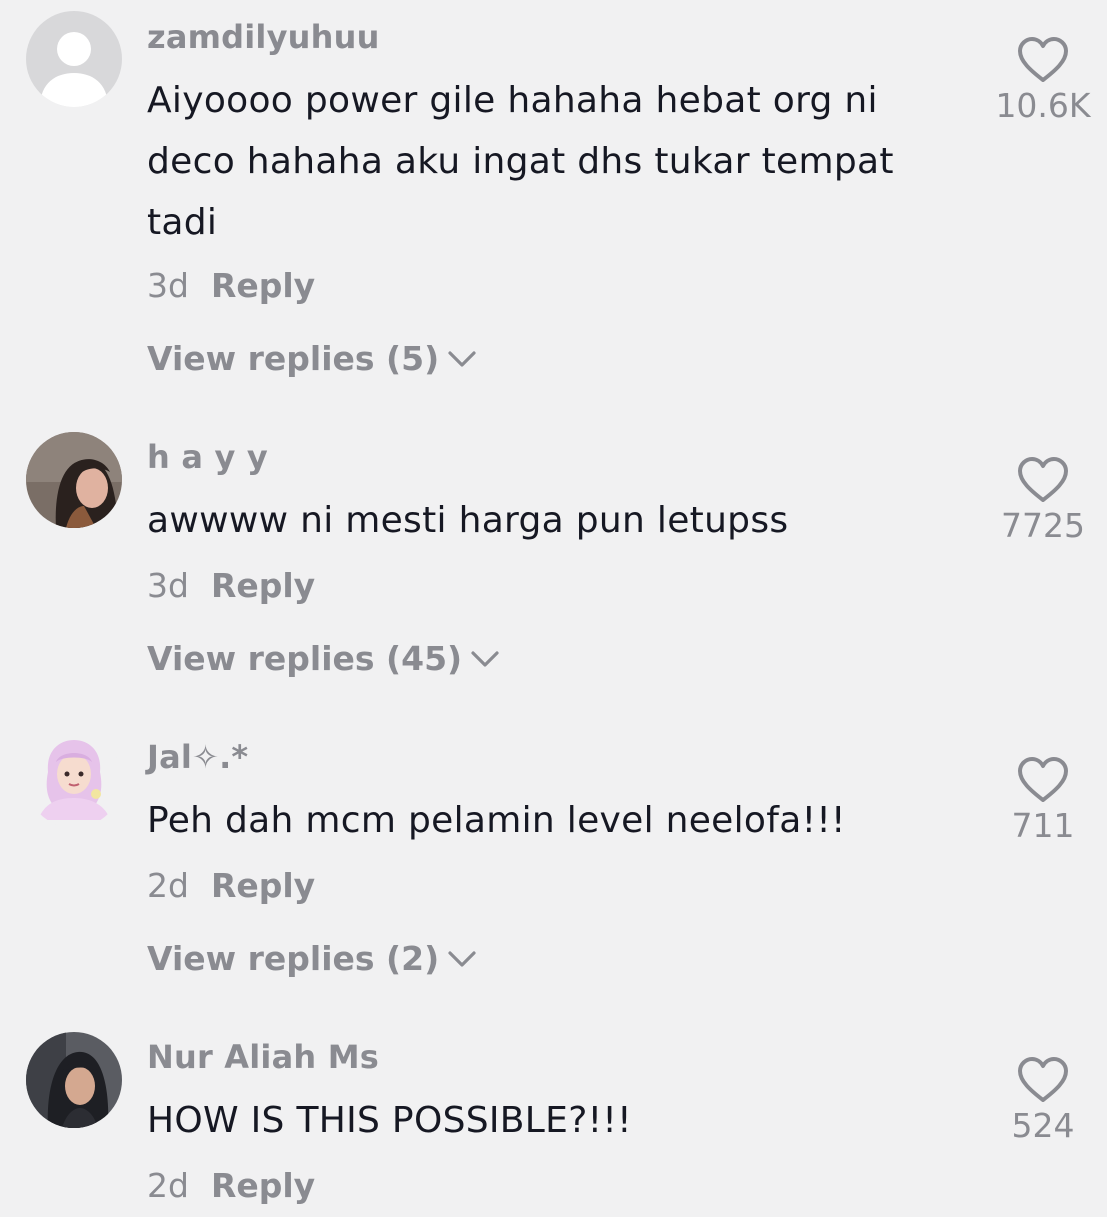 The image size is (1107, 1217). What do you see at coordinates (305, 658) in the screenshot?
I see `view-replies-label: View replies (45)` at bounding box center [305, 658].